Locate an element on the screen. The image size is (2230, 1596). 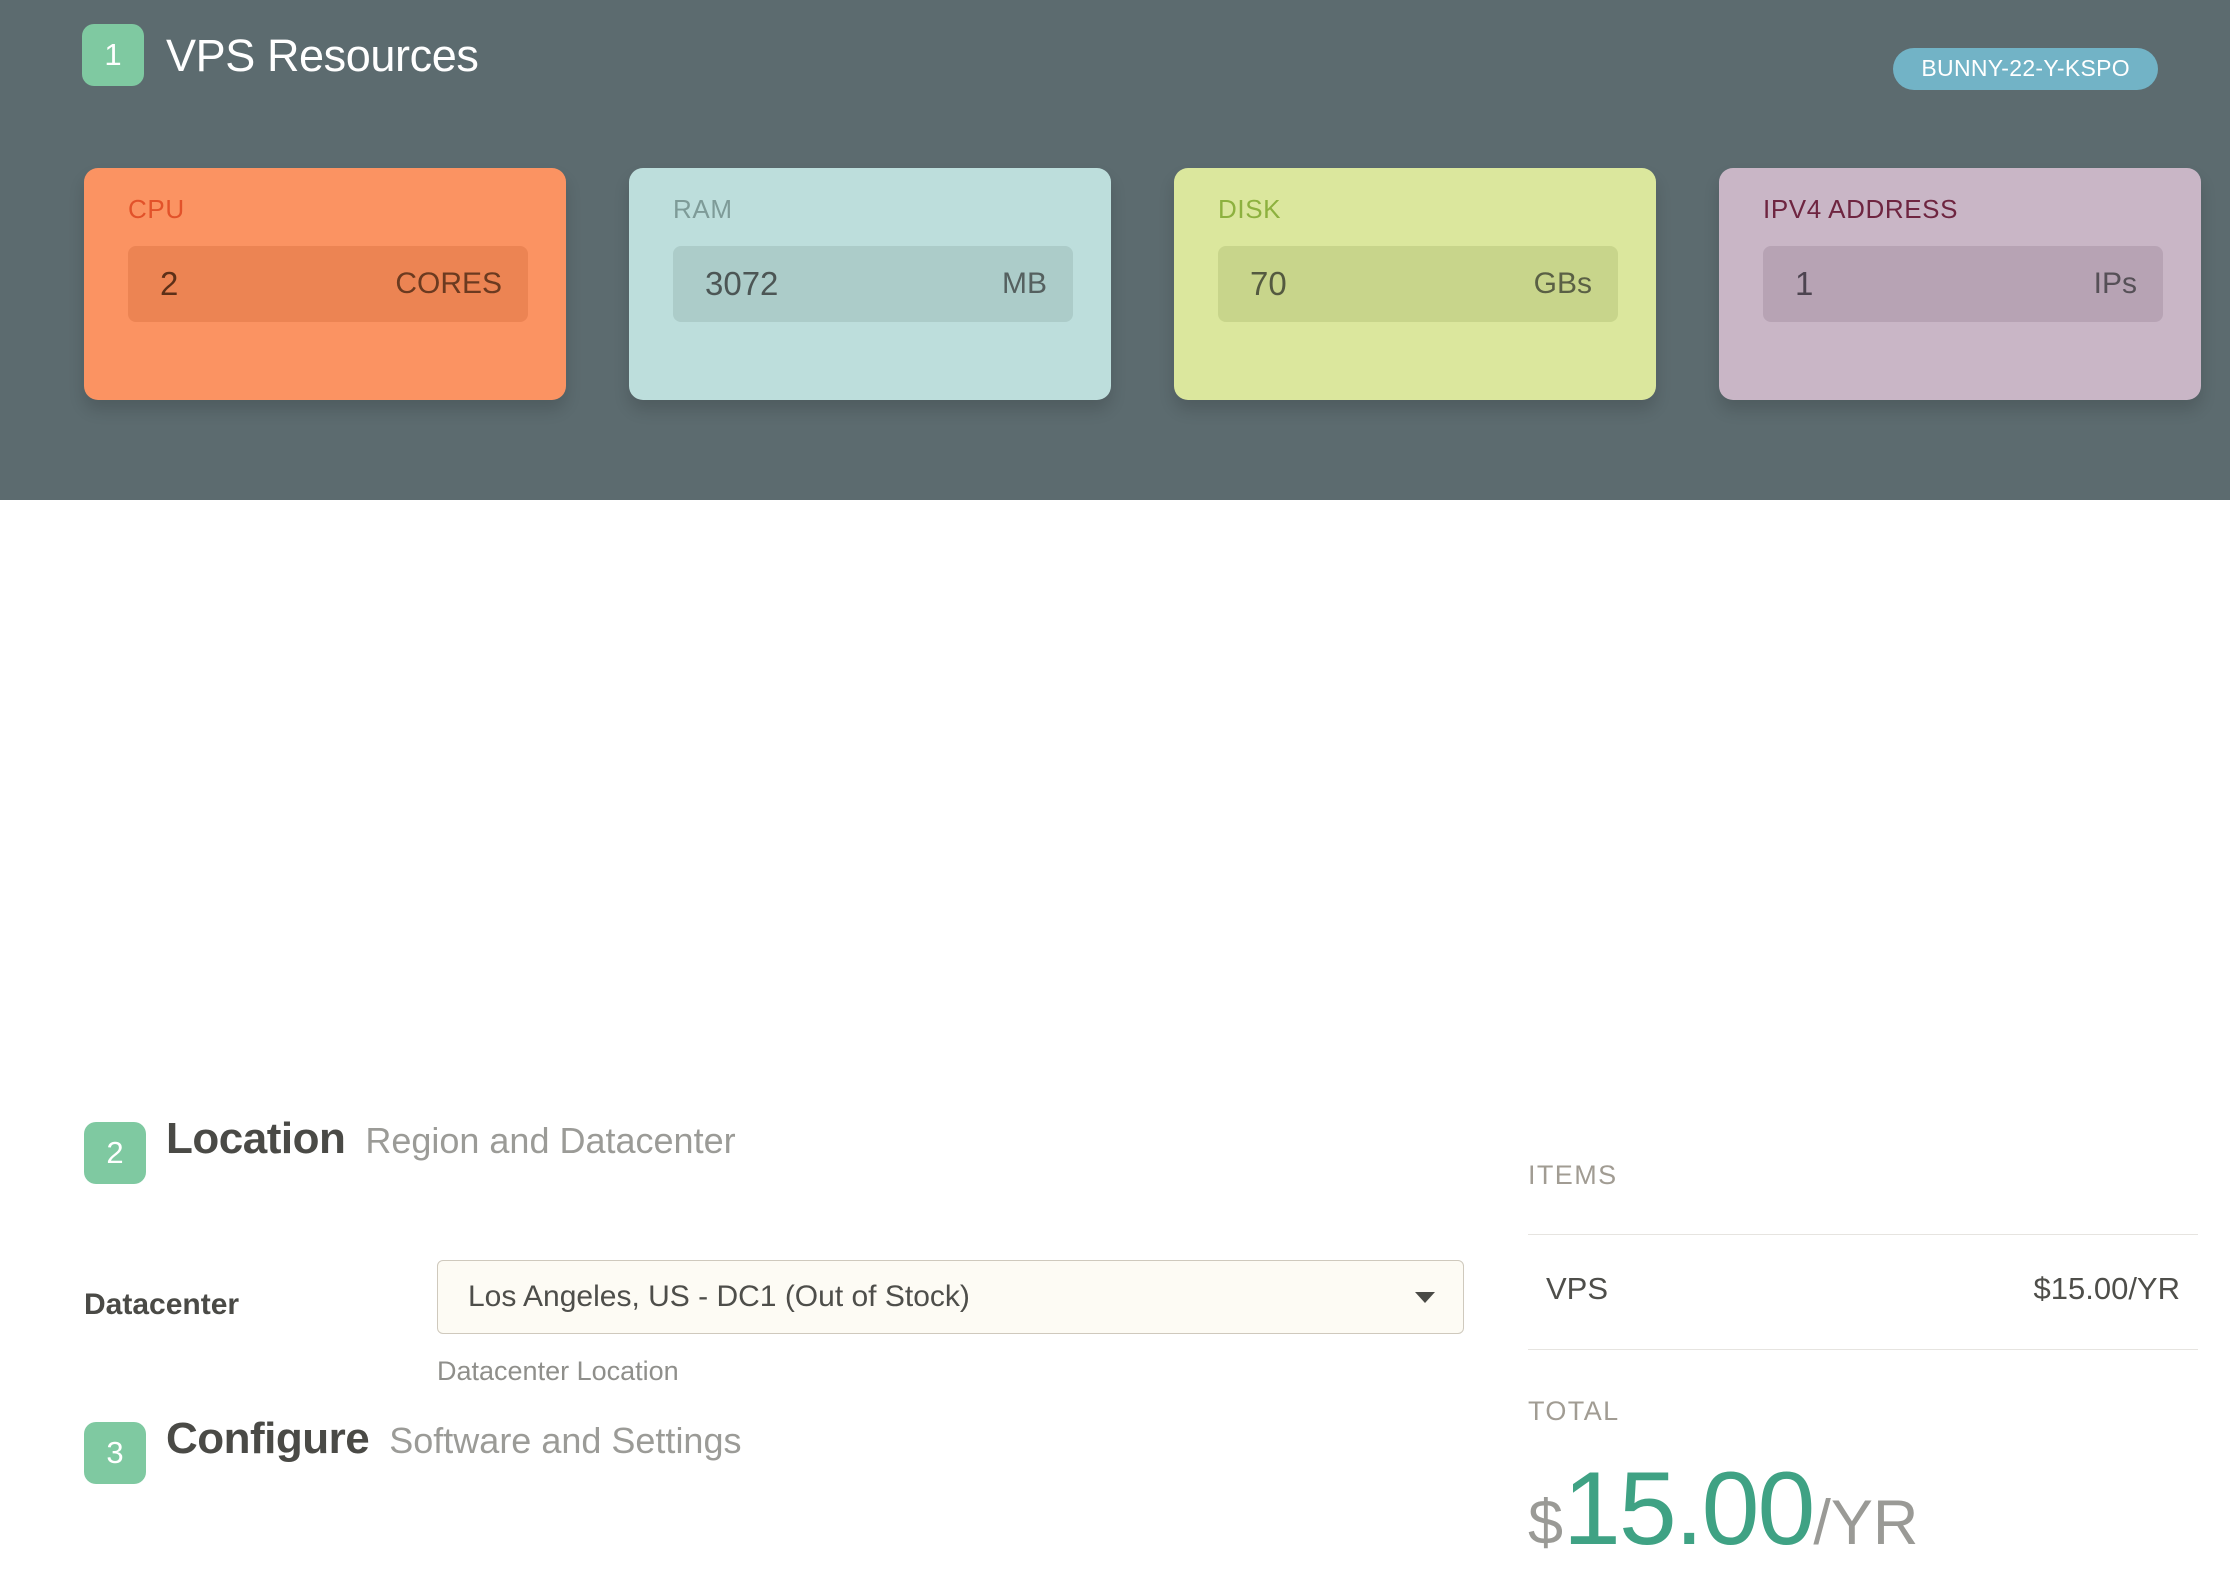
total-currency-symbol: $ is located at coordinates (1546, 1523).